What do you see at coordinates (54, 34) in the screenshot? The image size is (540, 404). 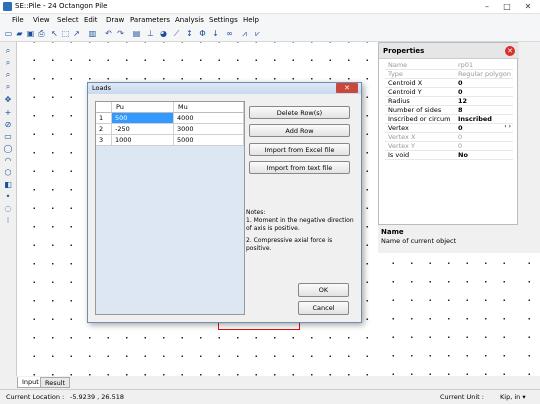 I see `select-arrow-icon: ↖` at bounding box center [54, 34].